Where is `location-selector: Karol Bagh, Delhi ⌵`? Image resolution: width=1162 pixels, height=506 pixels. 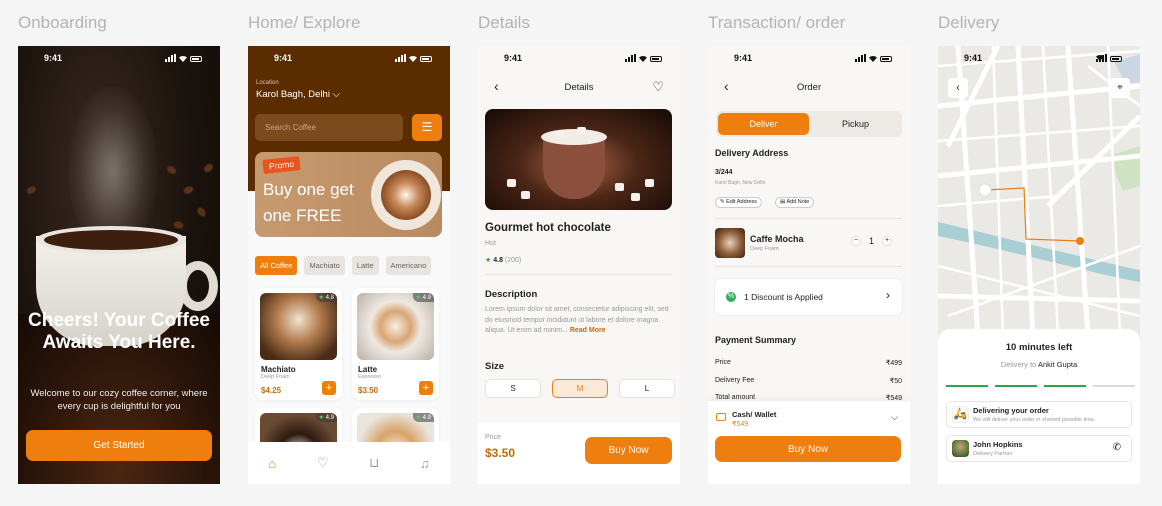
location-selector: Karol Bagh, Delhi ⌵ is located at coordinates (298, 94).